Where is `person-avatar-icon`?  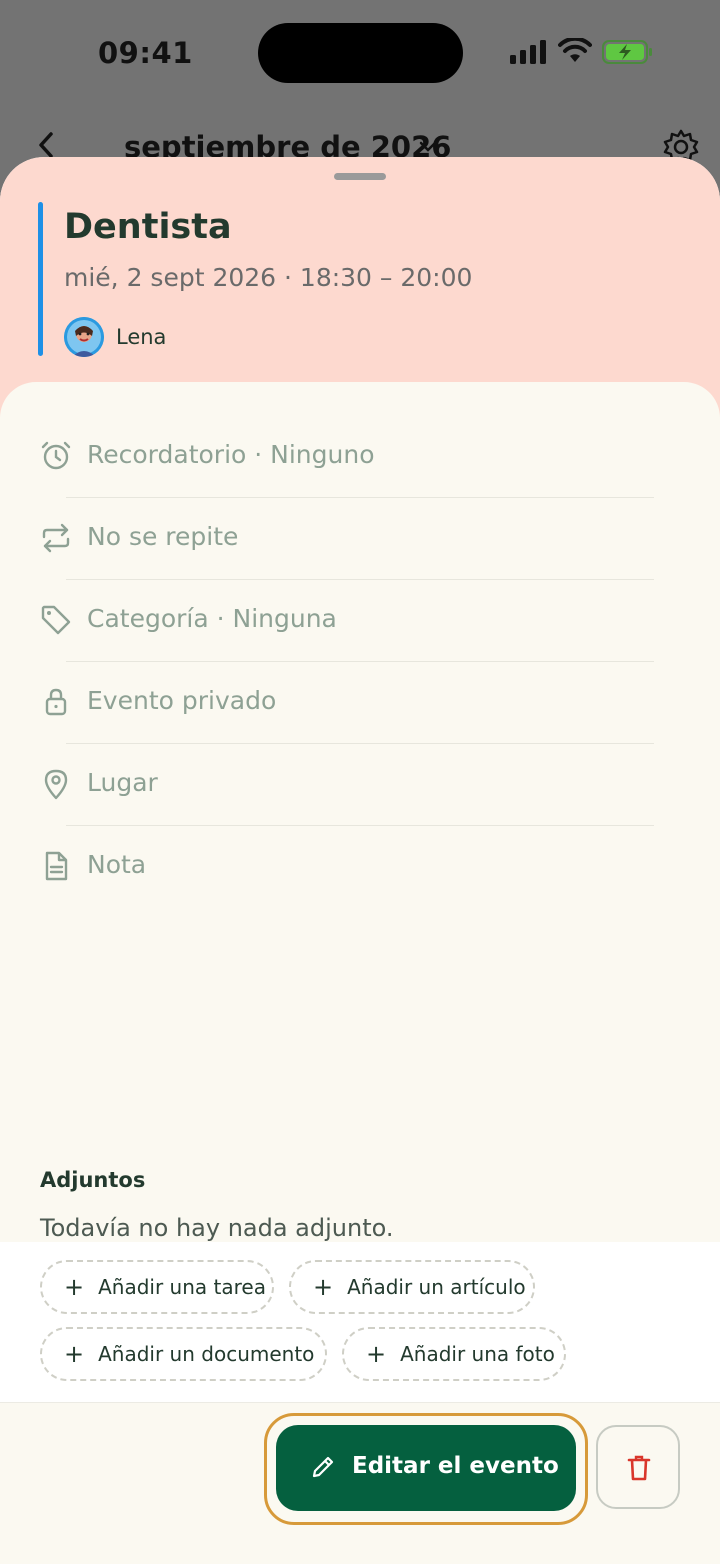 person-avatar-icon is located at coordinates (84, 337).